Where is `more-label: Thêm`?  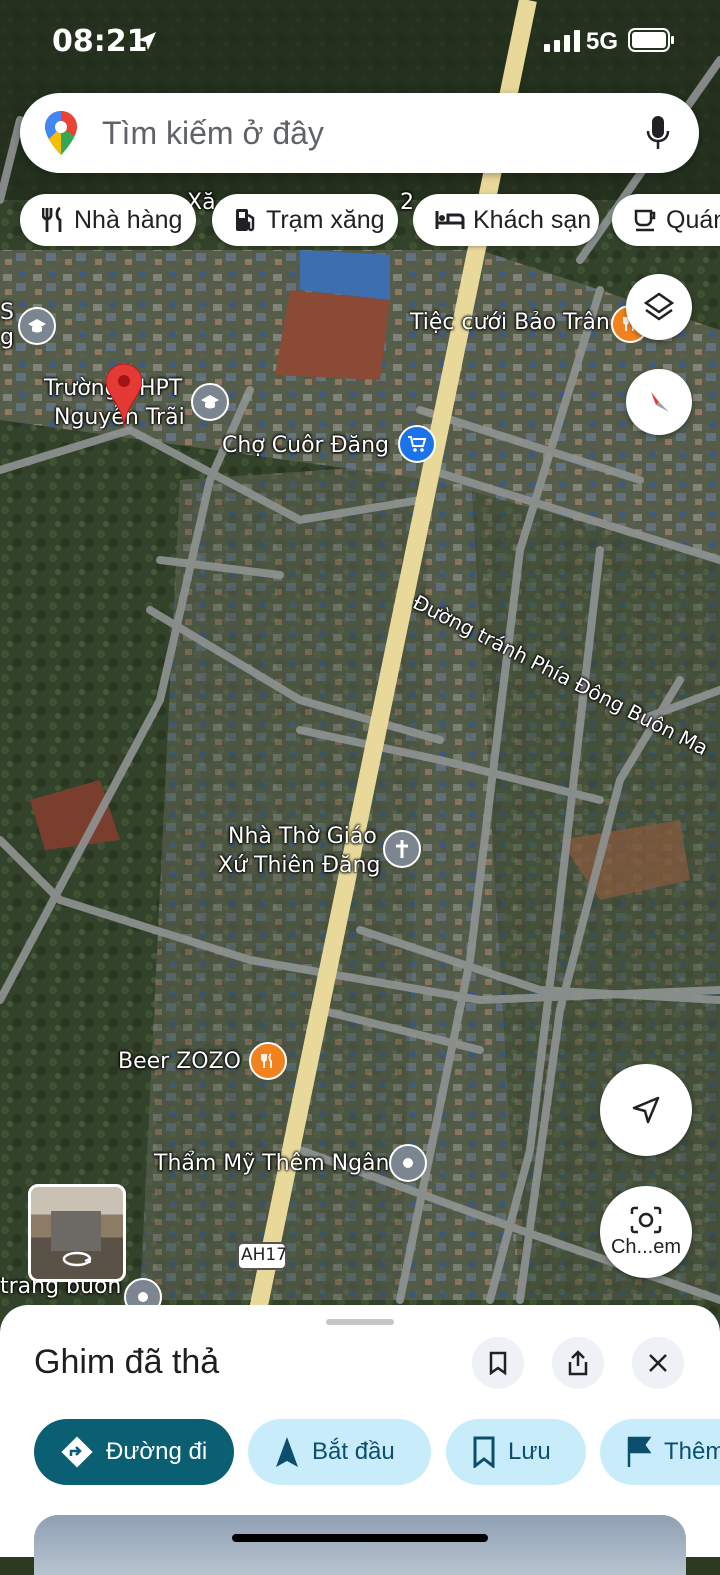
more-label: Thêm is located at coordinates (692, 1451).